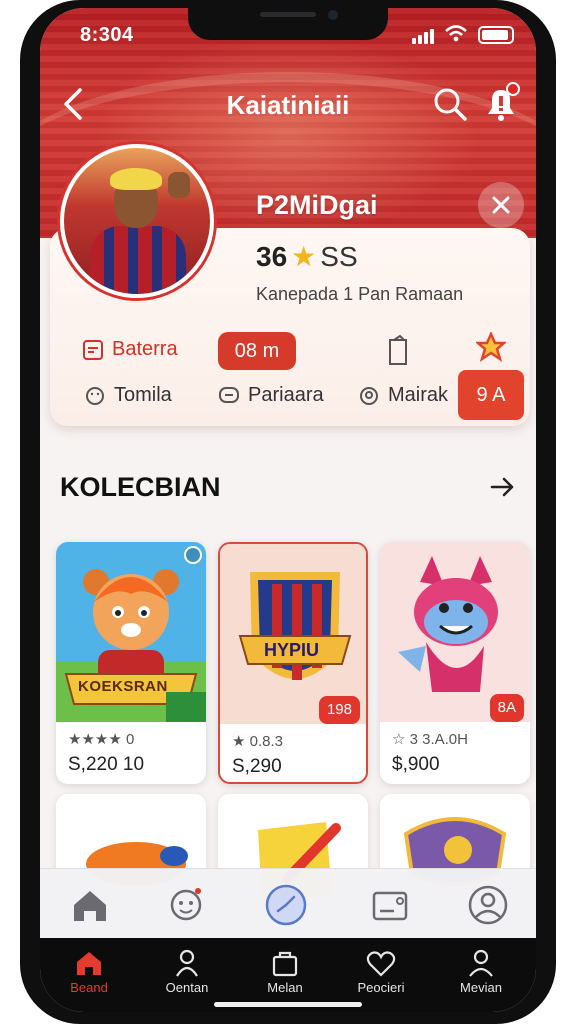 This screenshot has width=576, height=1024. Describe the element at coordinates (271, 395) in the screenshot. I see `stat-pariaara: Pariaara` at that location.